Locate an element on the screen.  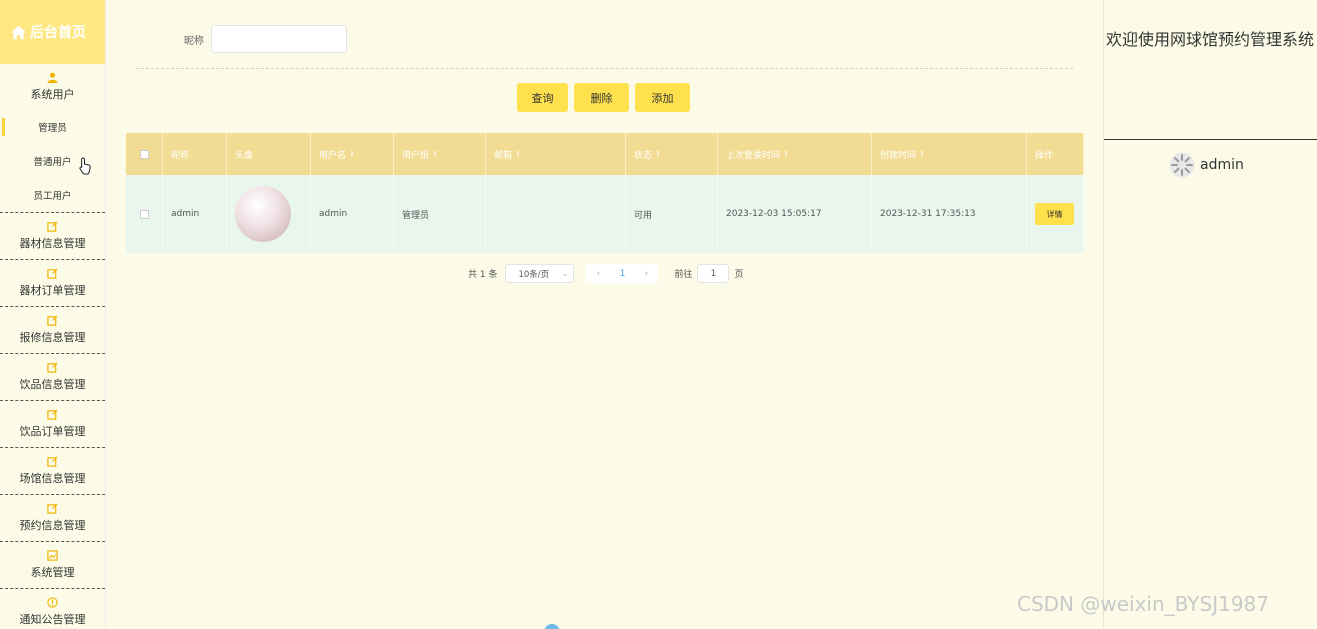
menu-equipment-info: 器材信息管理 is located at coordinates (52, 236).